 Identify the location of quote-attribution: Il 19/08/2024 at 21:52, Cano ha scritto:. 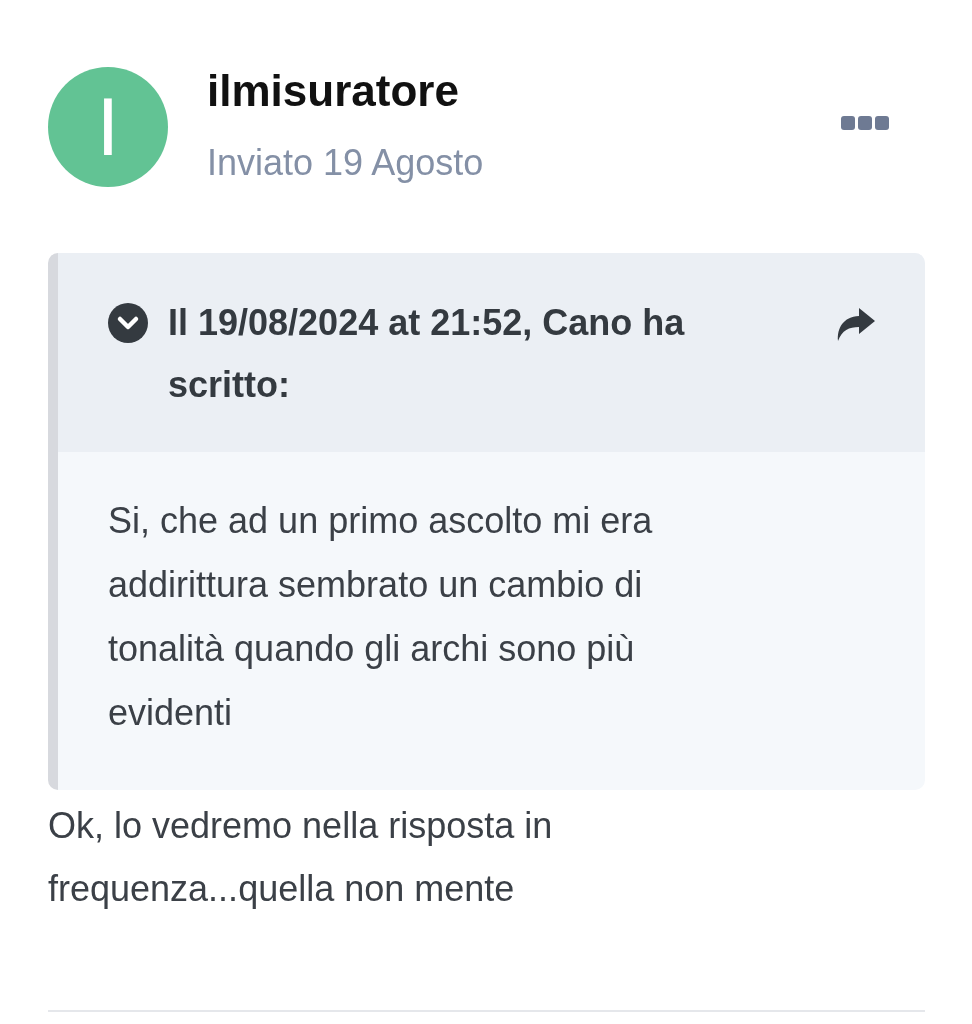
(427, 354).